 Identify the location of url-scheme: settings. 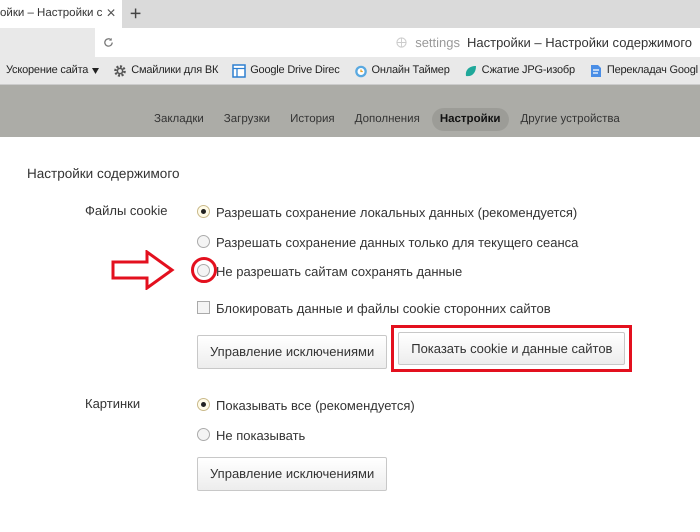
(437, 43).